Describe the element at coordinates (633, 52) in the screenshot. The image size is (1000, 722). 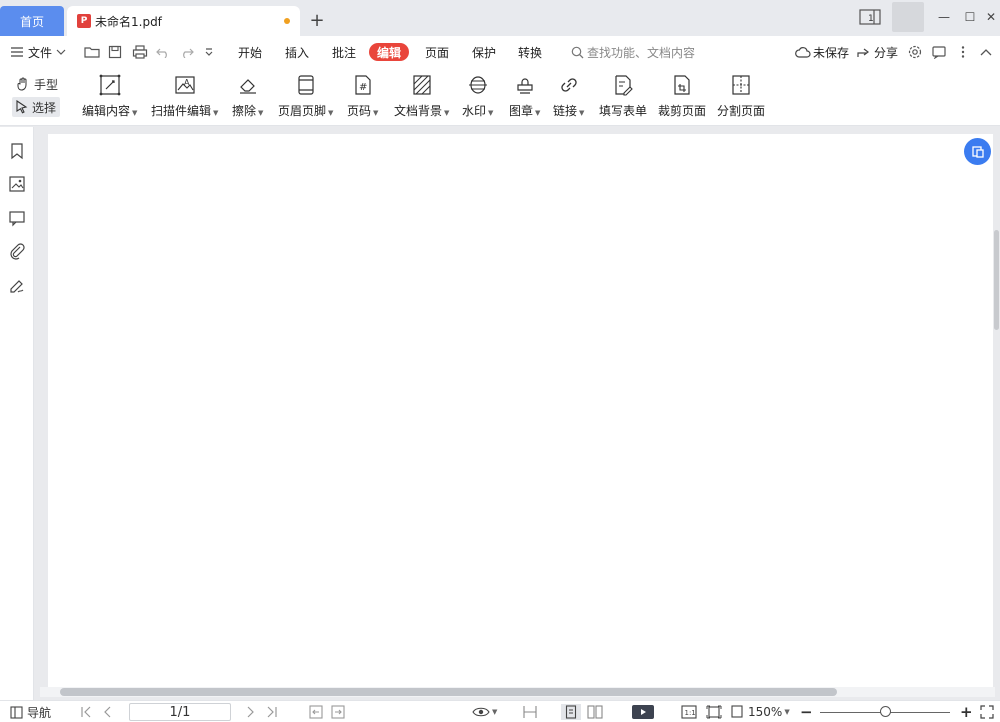
I see `search-input: 查找功能、文档内容` at that location.